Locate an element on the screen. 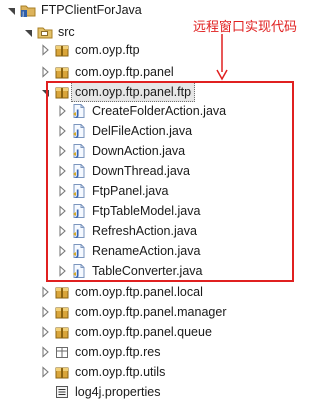  tree-item-label: com.oyp.ftp.panel.manager is located at coordinates (151, 312).